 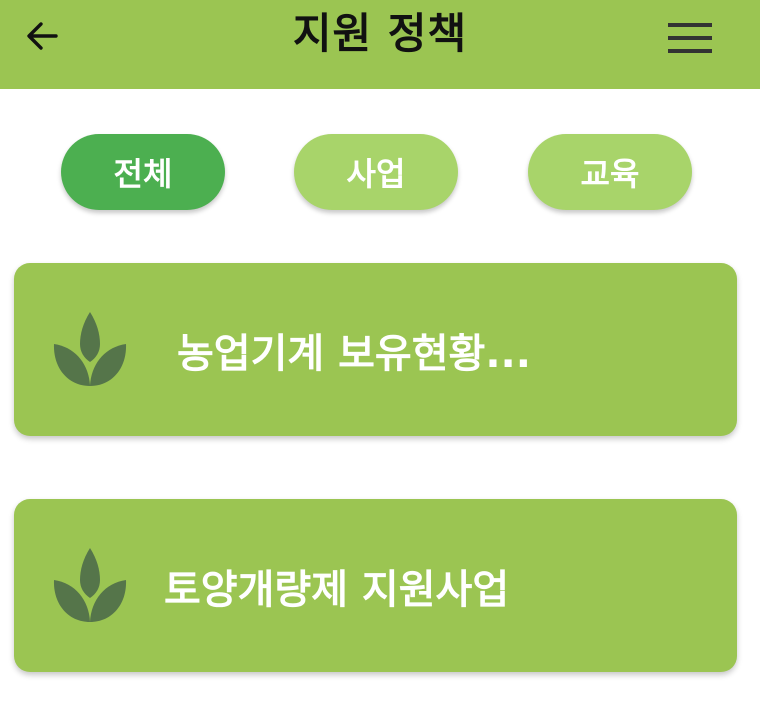 I want to click on tab-education: 교육, so click(x=610, y=172).